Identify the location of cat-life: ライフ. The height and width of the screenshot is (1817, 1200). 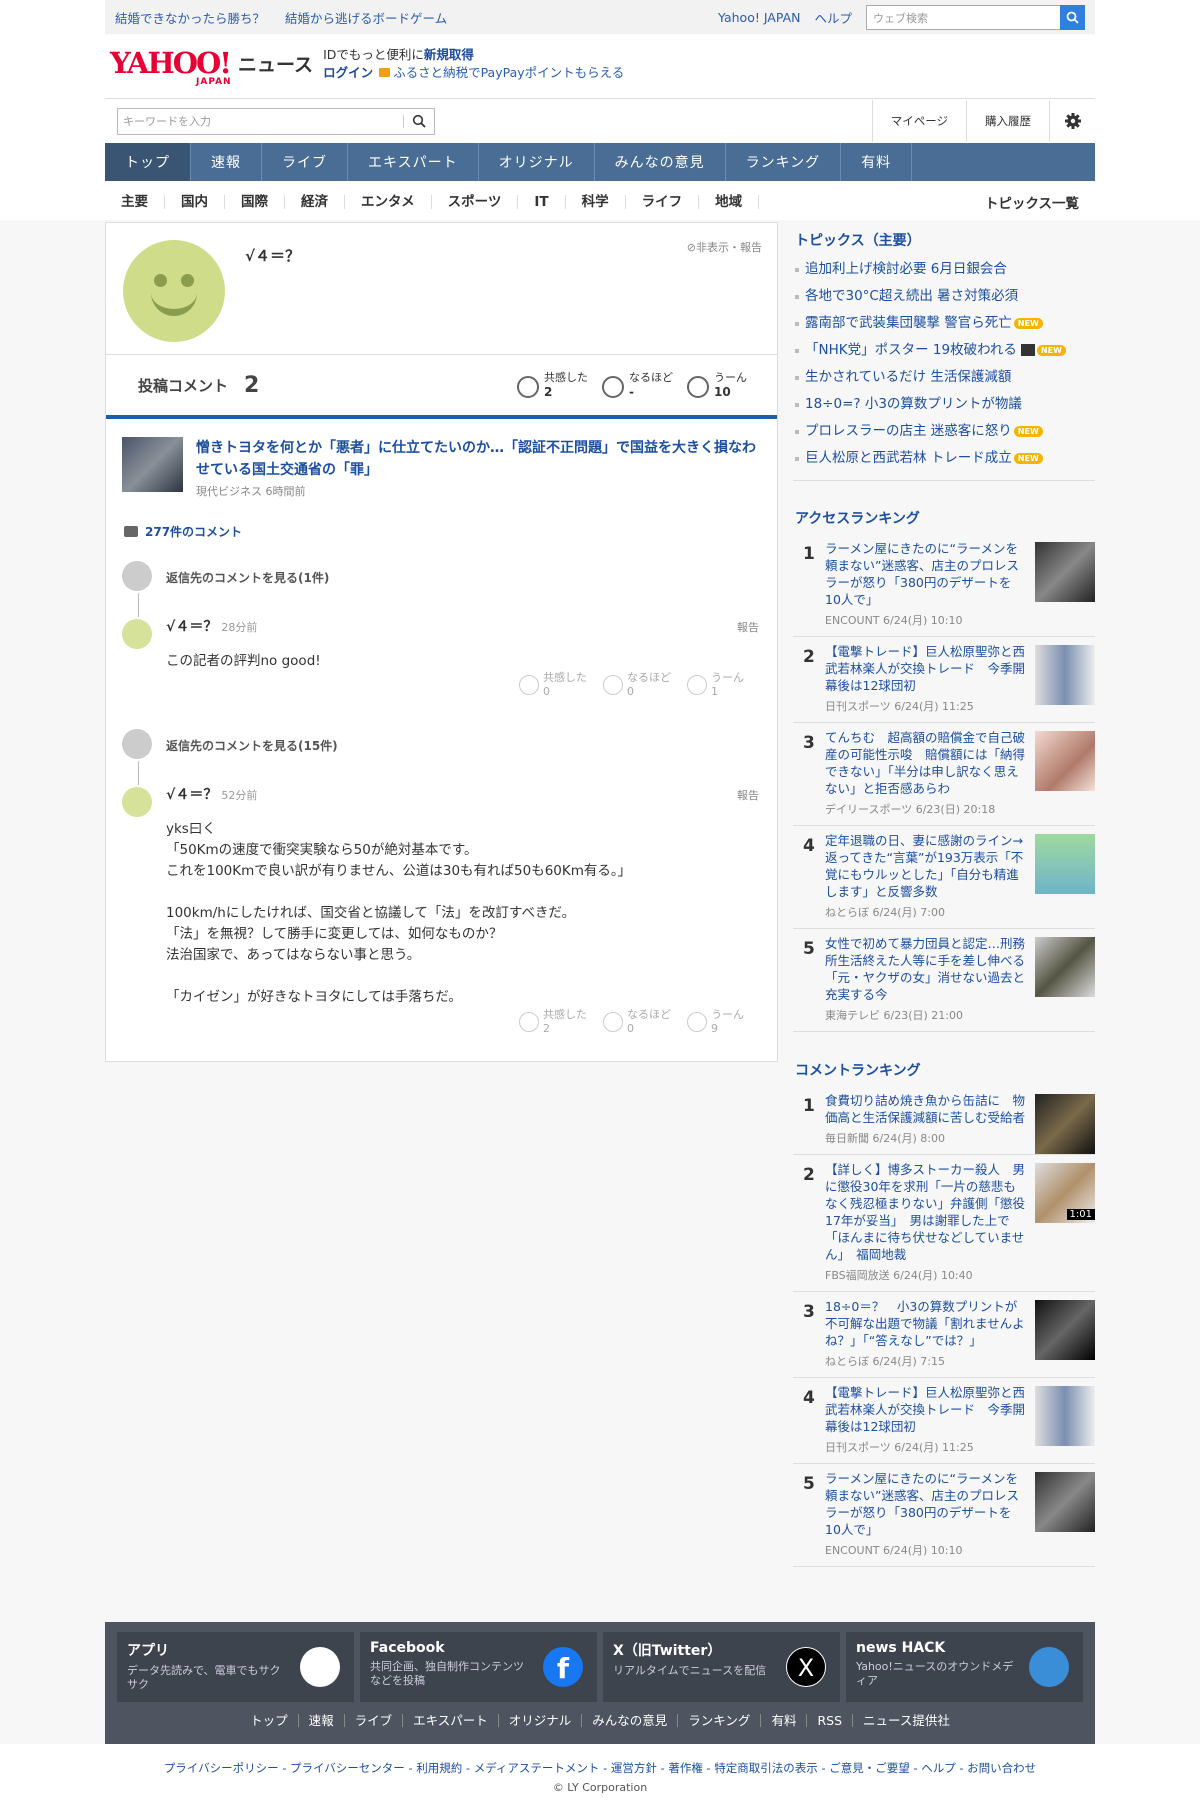
(663, 201).